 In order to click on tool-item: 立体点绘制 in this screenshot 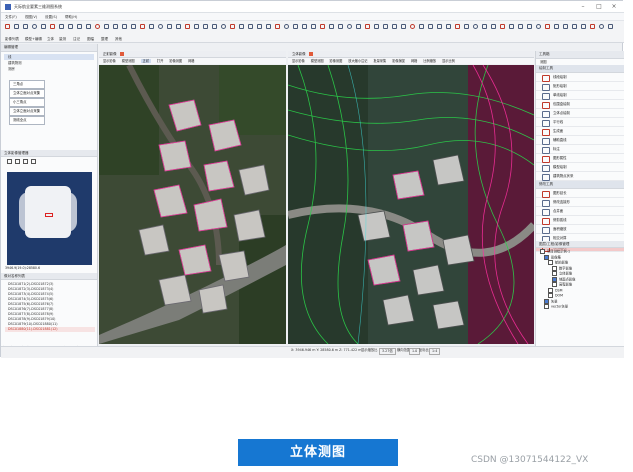, I will do `click(580, 113)`.